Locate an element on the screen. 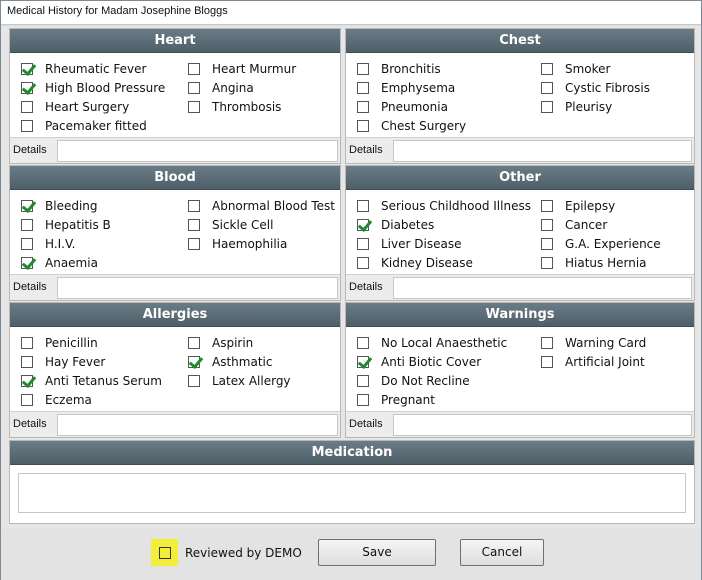 This screenshot has height=580, width=702. warnings-item-artificial-joint: Artificial Joint is located at coordinates (593, 361).